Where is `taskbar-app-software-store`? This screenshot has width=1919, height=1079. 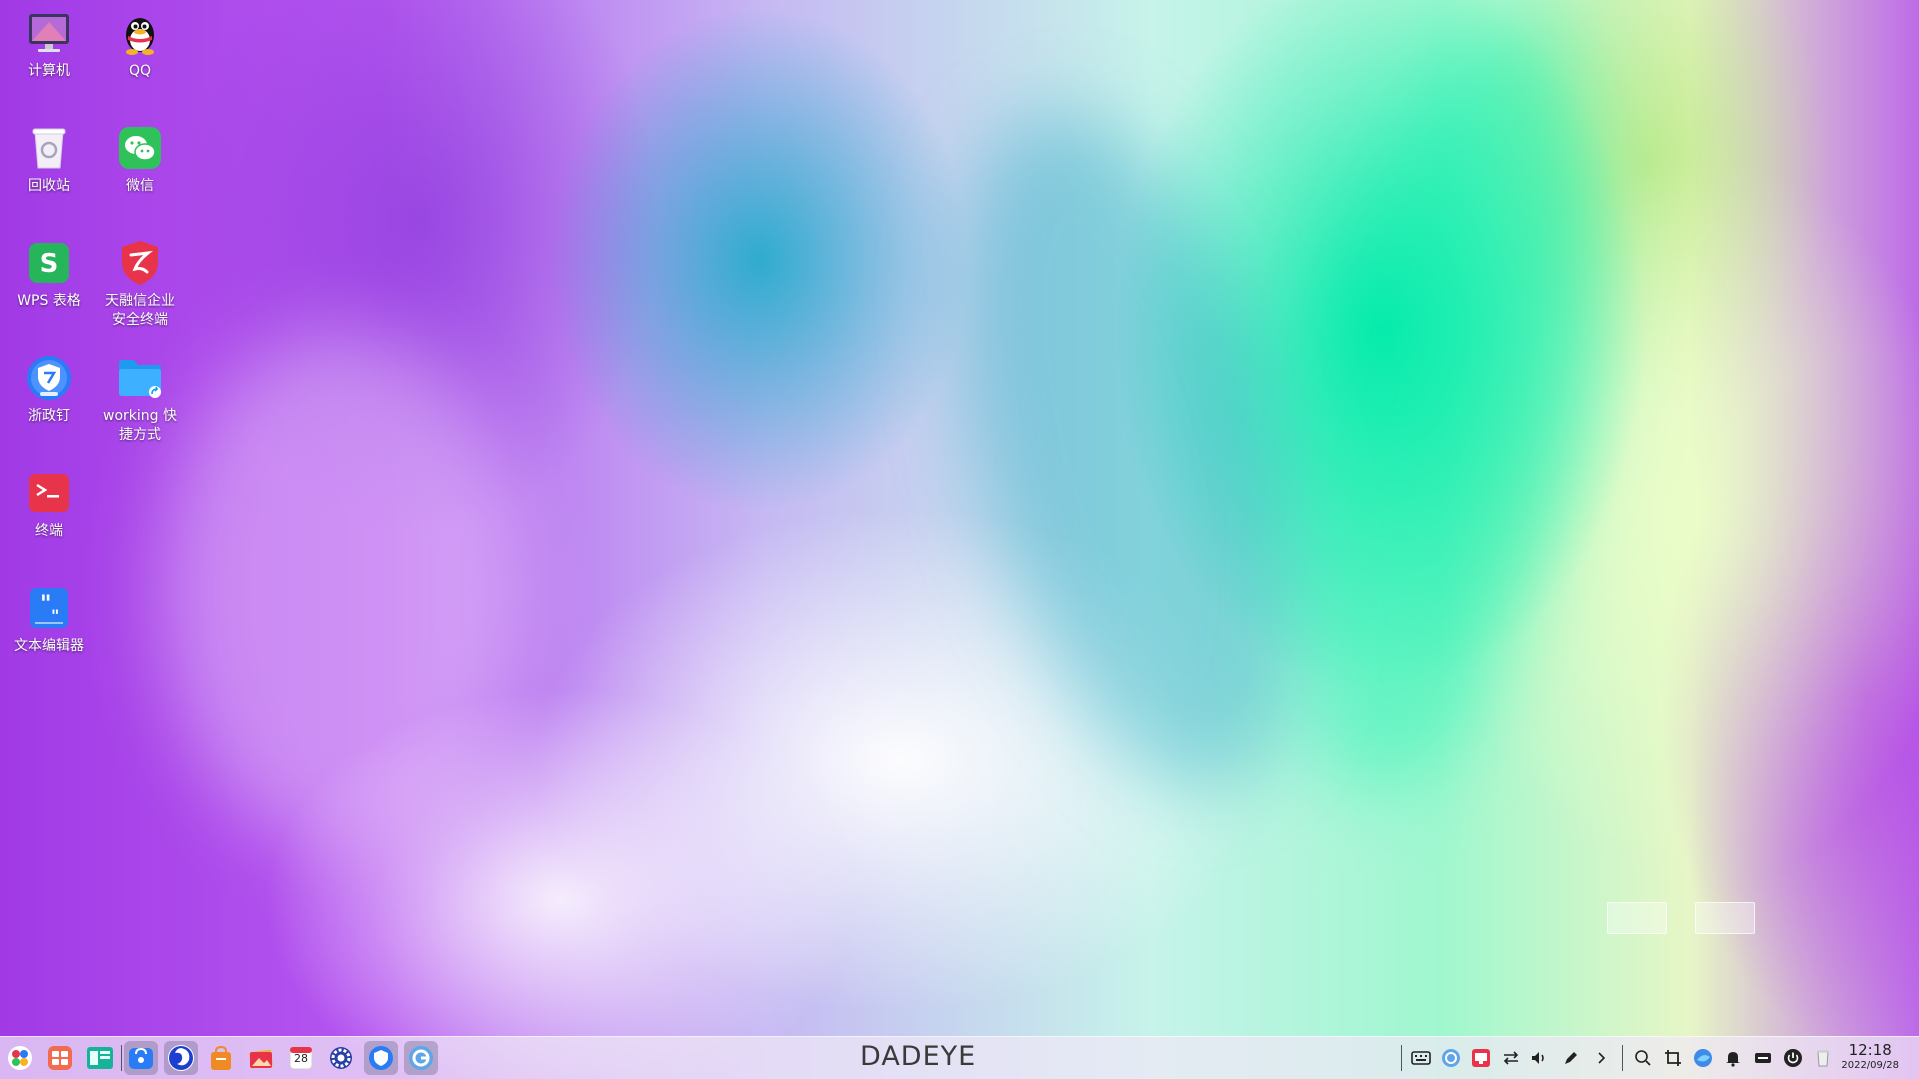
taskbar-app-software-store is located at coordinates (141, 1058).